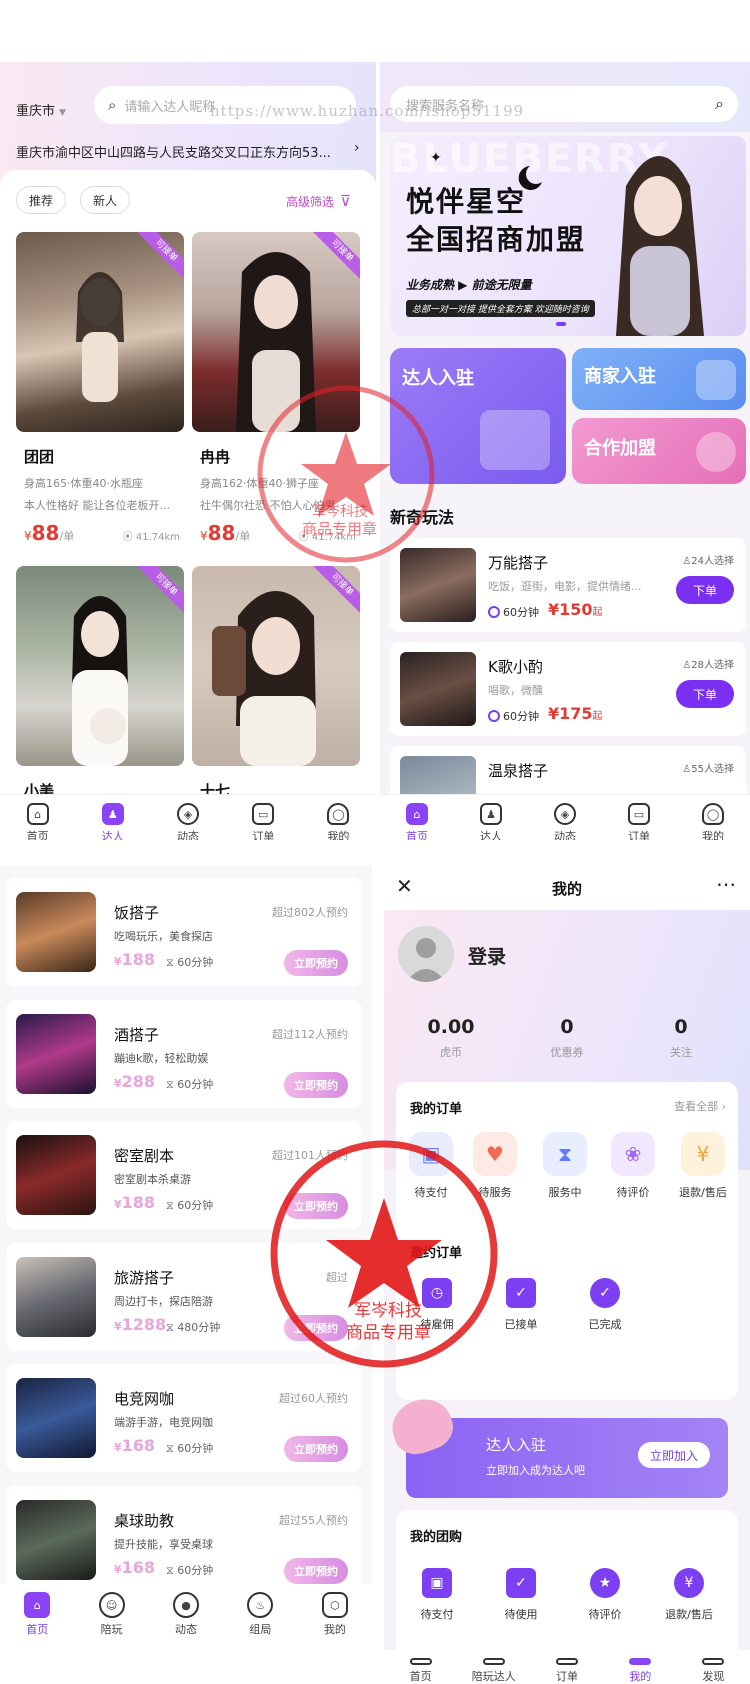 The height and width of the screenshot is (1684, 750). I want to click on service-name: K歌小酌, so click(515, 667).